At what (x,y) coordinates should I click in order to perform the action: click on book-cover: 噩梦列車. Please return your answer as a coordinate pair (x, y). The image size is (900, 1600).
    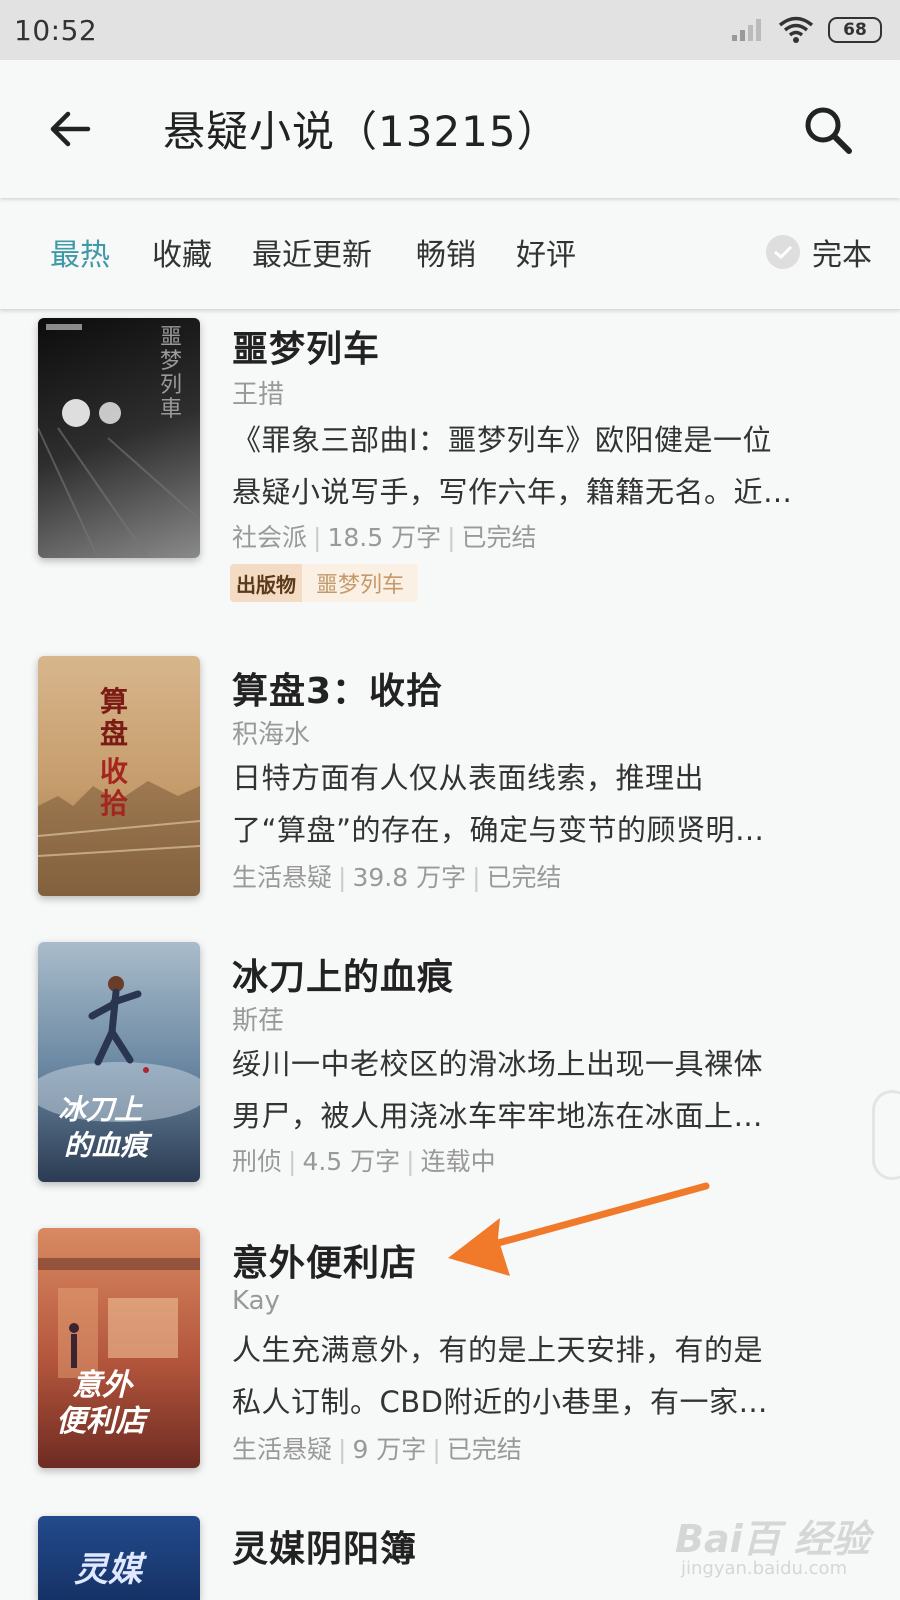
    Looking at the image, I should click on (119, 438).